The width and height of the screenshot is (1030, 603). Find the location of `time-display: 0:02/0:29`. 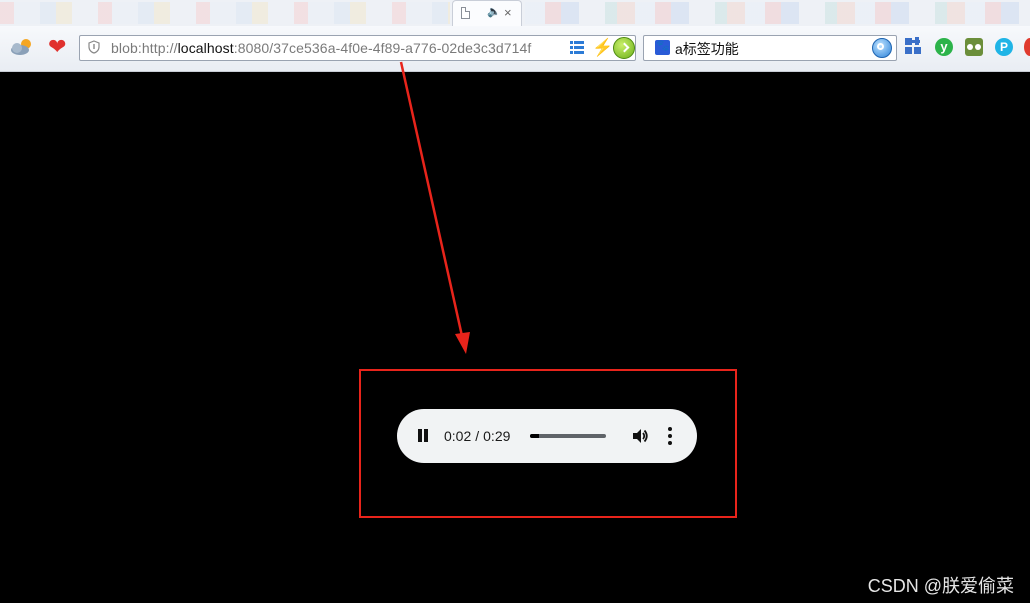

time-display: 0:02/0:29 is located at coordinates (477, 436).